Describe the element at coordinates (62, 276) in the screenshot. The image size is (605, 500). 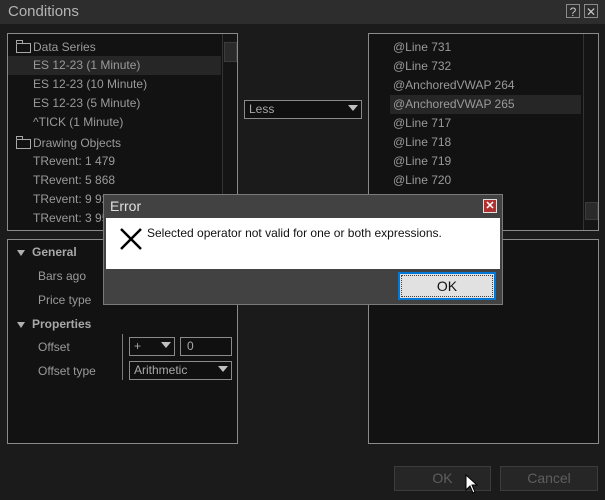
I see `bars-ago-label: Bars ago` at that location.